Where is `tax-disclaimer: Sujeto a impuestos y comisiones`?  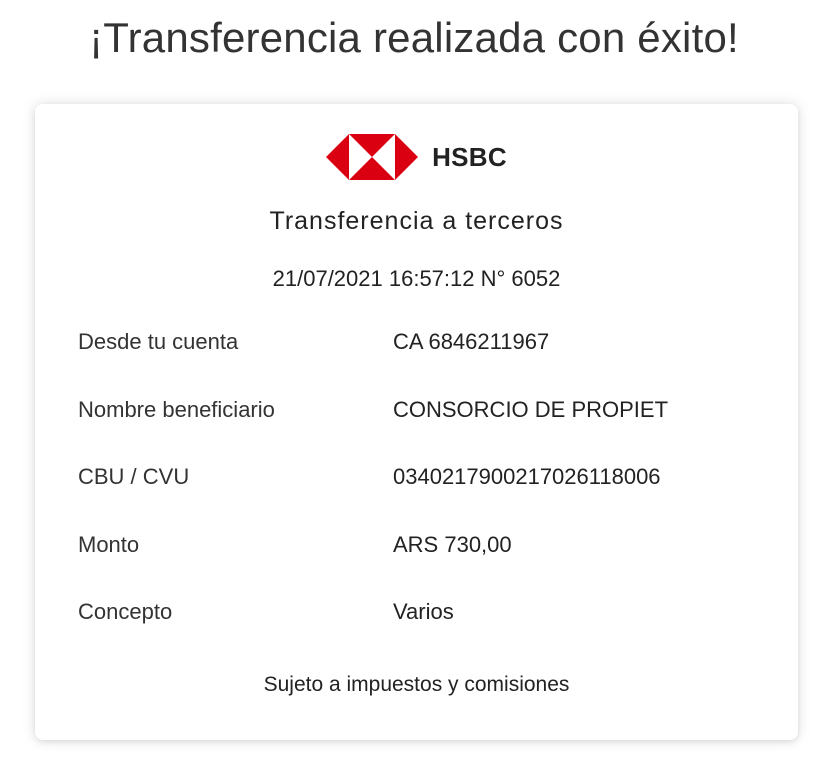 tax-disclaimer: Sujeto a impuestos y comisiones is located at coordinates (416, 684).